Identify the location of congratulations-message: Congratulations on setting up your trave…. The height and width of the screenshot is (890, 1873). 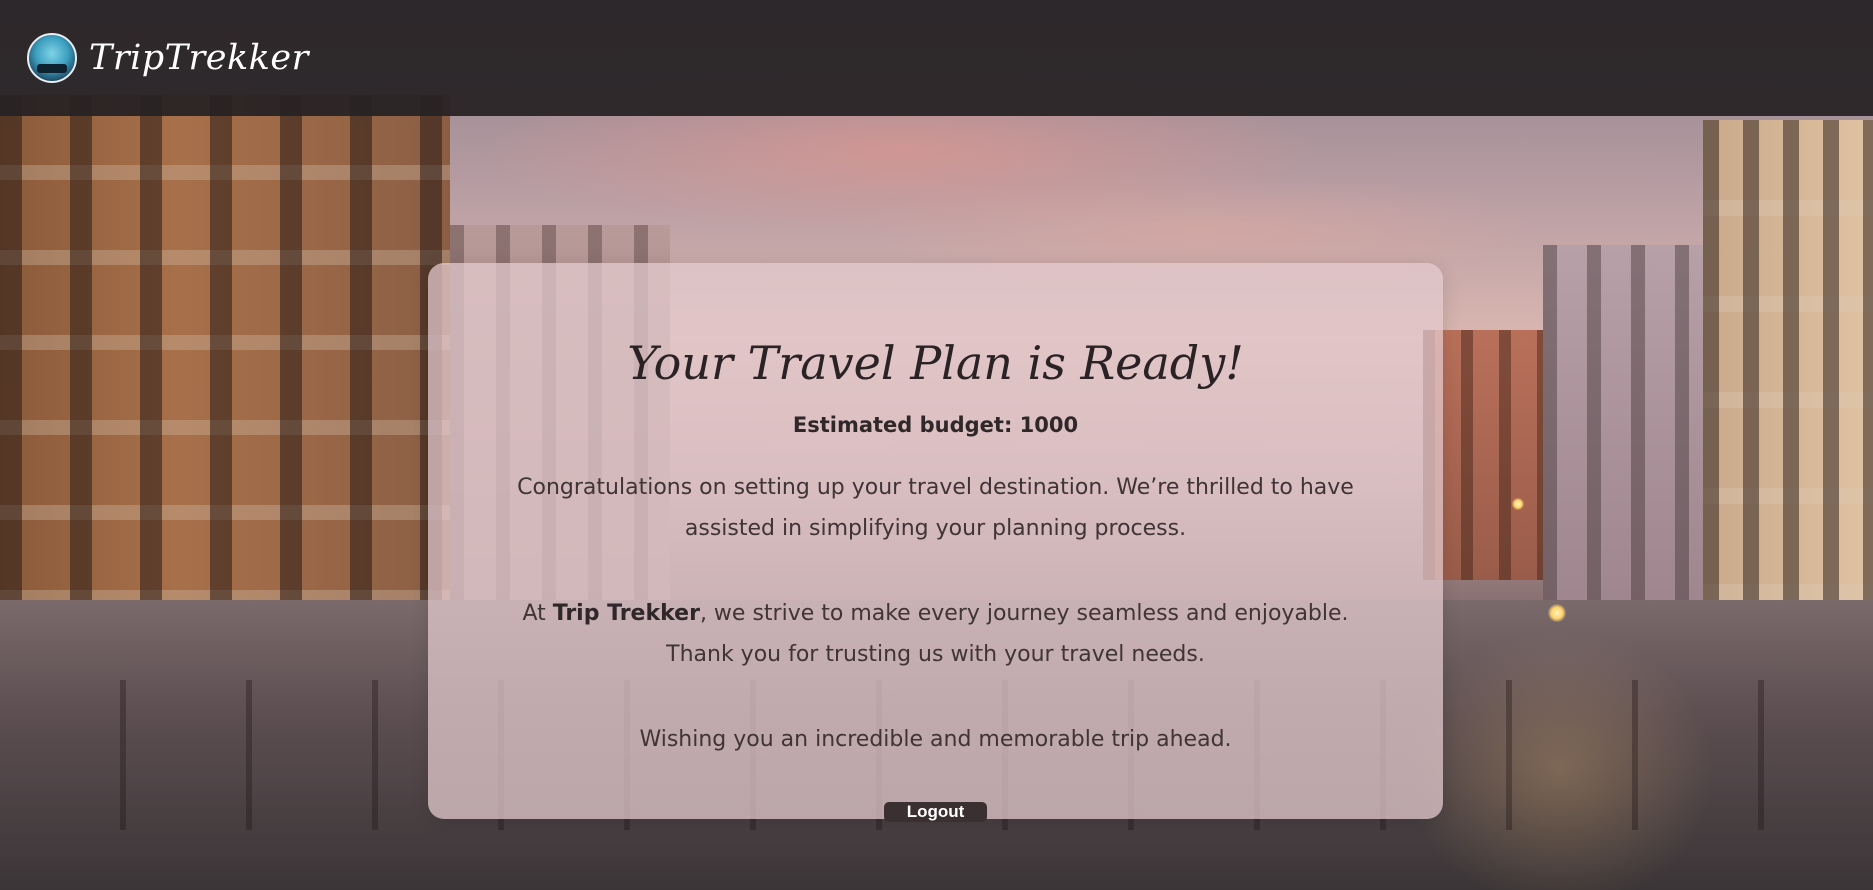
(935, 507).